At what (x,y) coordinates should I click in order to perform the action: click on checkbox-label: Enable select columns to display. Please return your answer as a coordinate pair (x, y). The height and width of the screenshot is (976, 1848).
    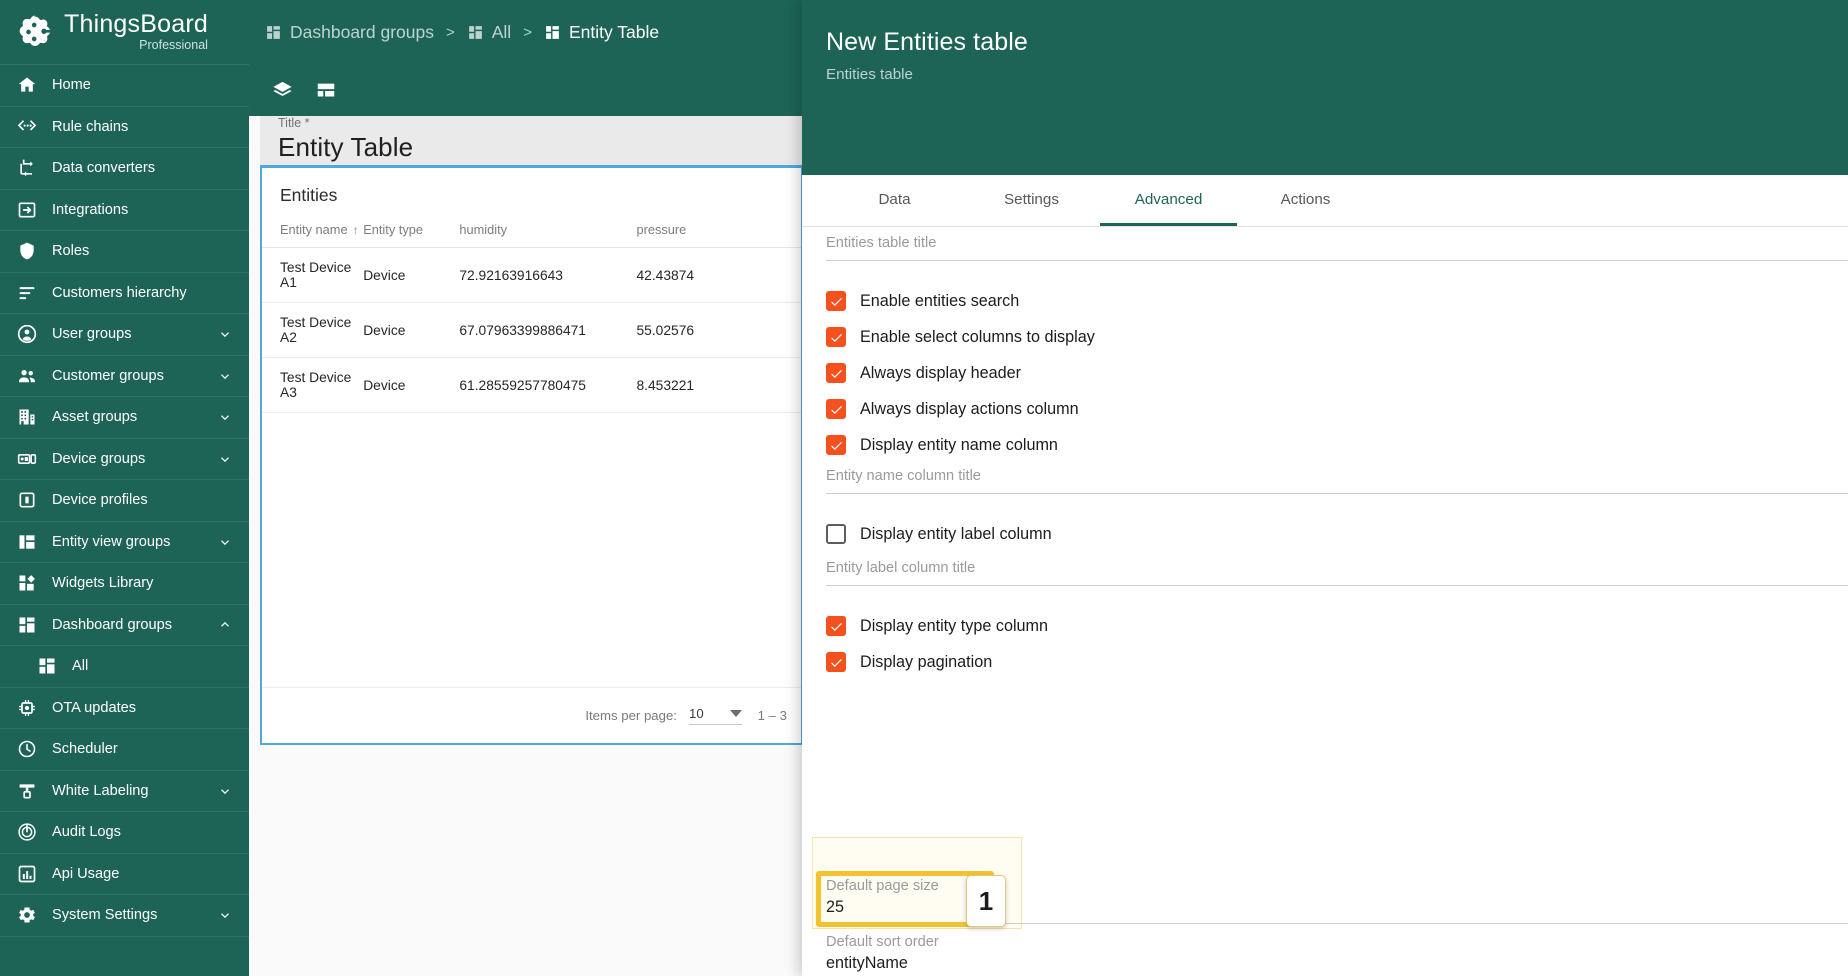
    Looking at the image, I should click on (977, 336).